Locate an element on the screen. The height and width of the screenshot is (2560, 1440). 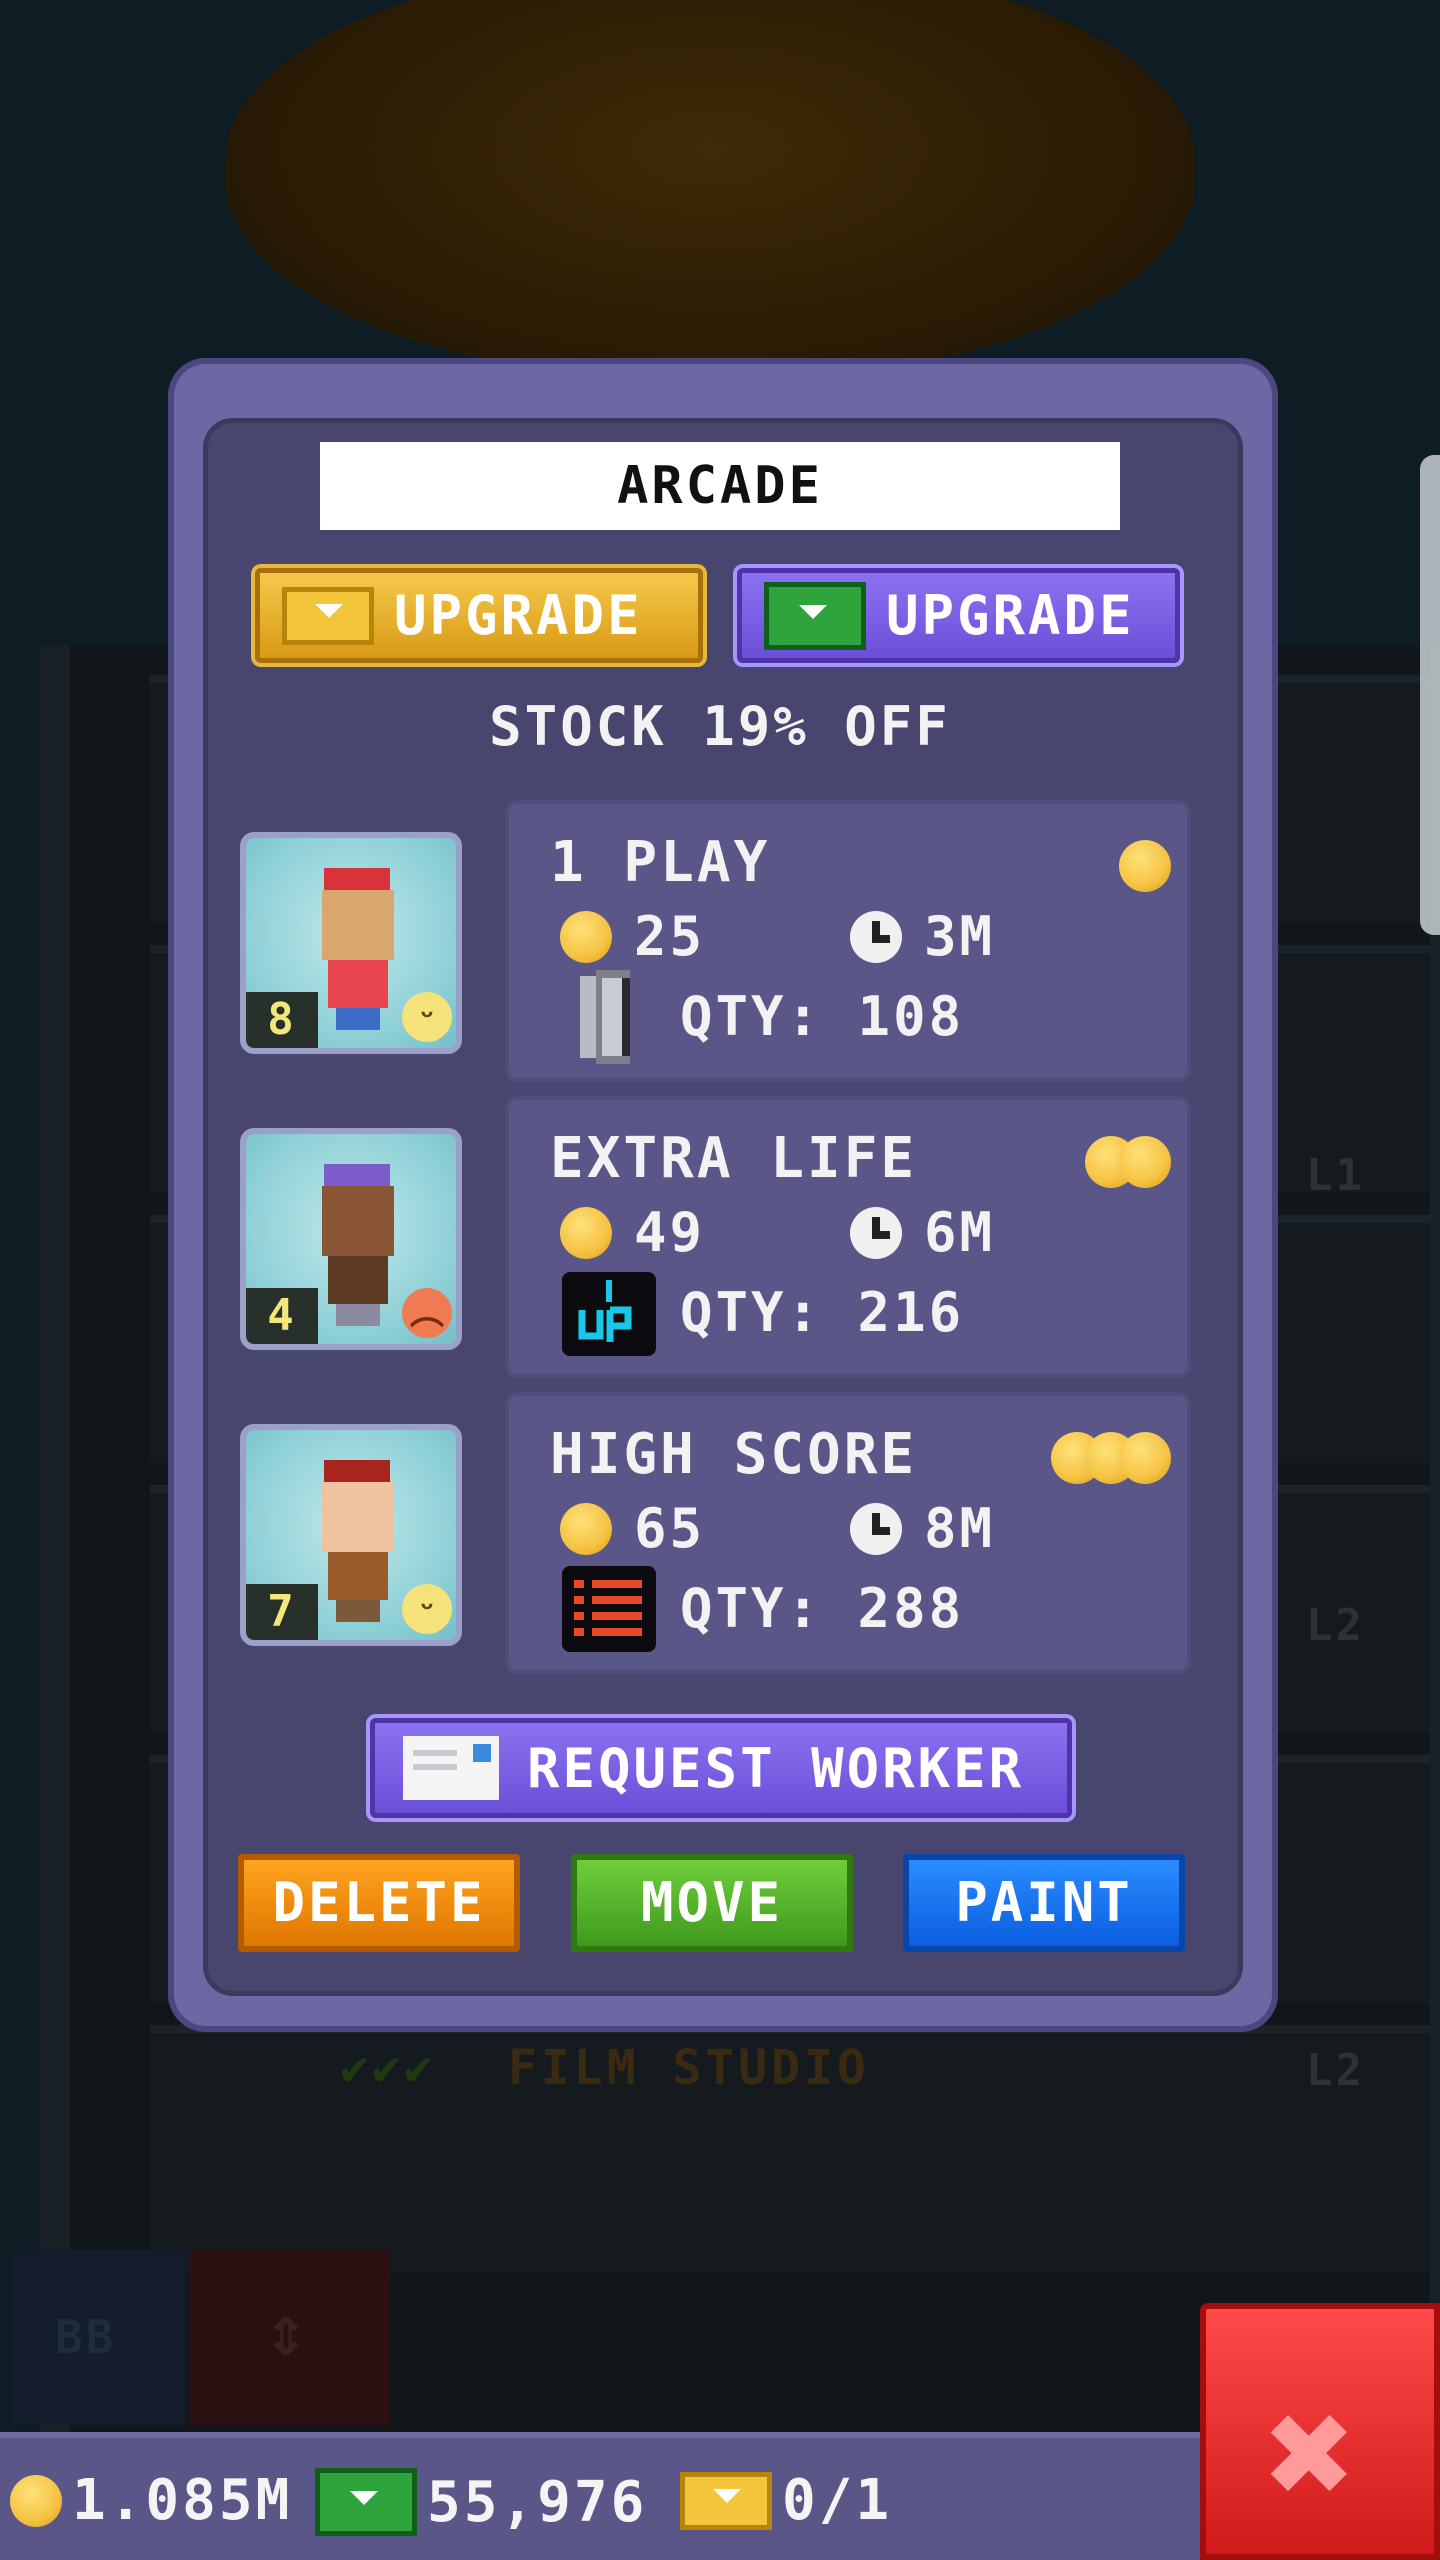
bux-balance: 55,976 is located at coordinates (481, 2502).